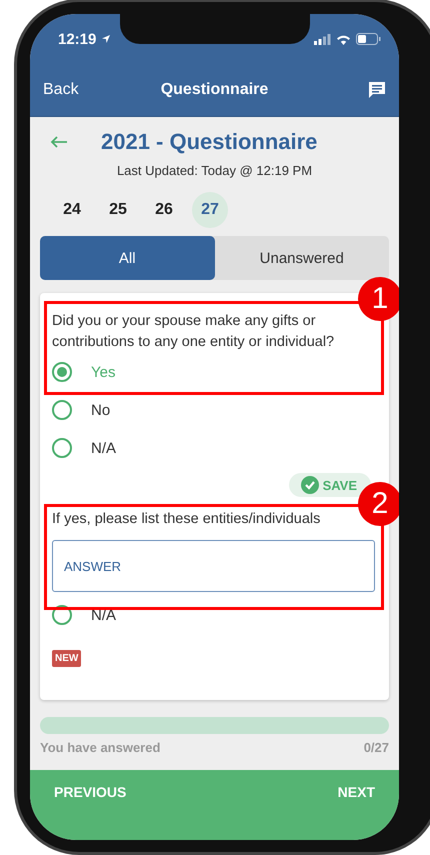  What do you see at coordinates (322, 39) in the screenshot?
I see `signal-icon` at bounding box center [322, 39].